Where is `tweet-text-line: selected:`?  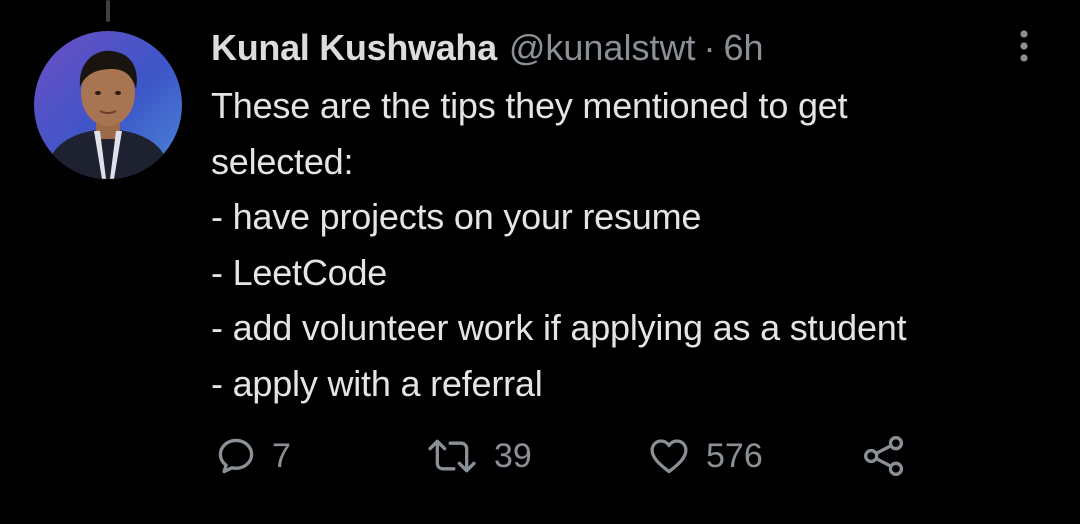
tweet-text-line: selected: is located at coordinates (282, 161).